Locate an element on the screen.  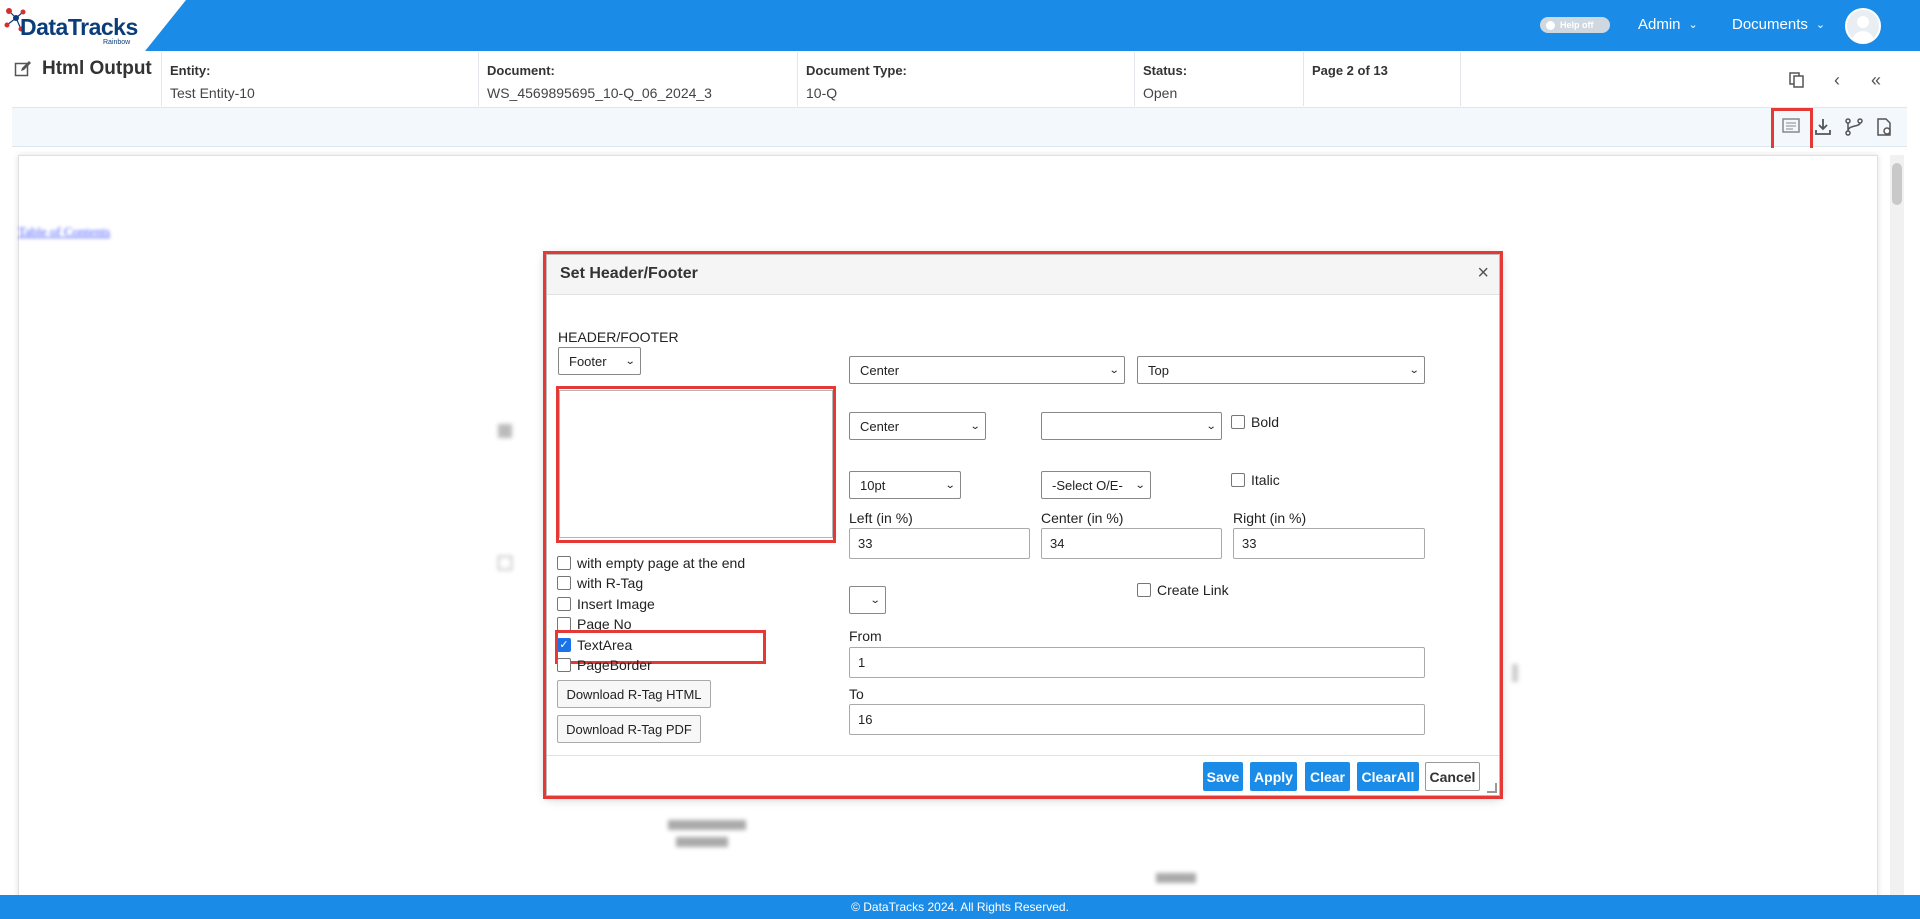
doctype-label: Document Type: is located at coordinates (856, 70).